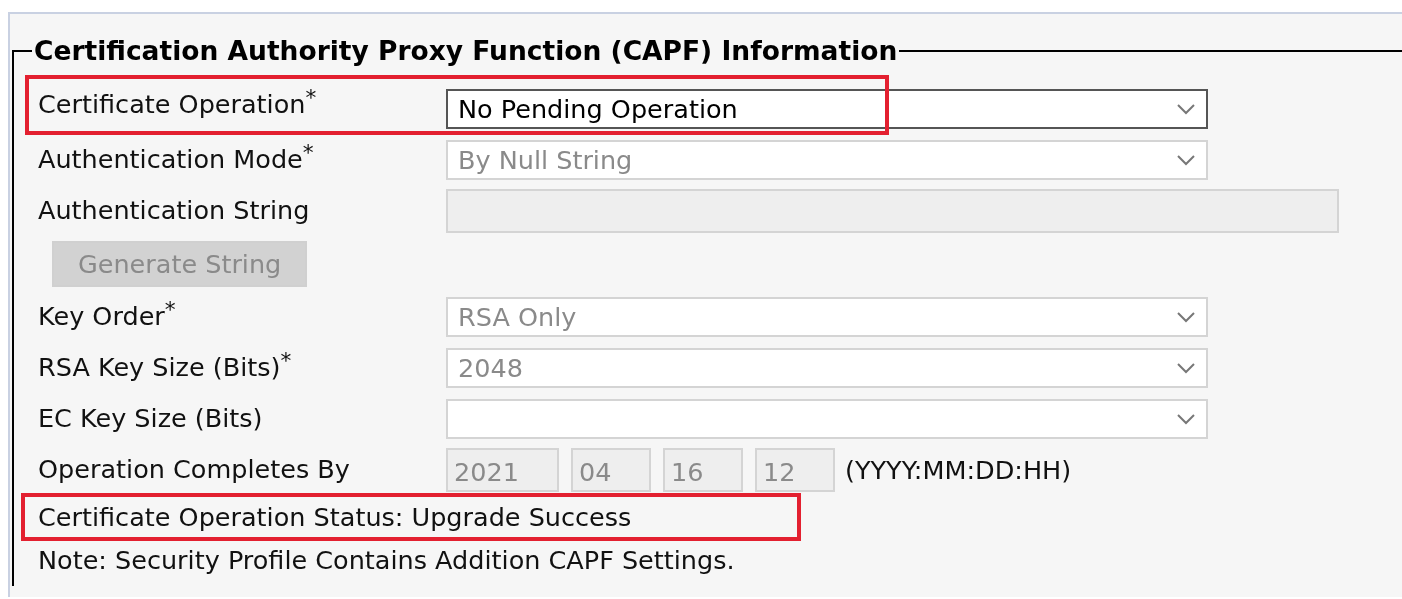 The image size is (1402, 599). I want to click on field-label: Key Order$^{*}$, so click(107, 316).